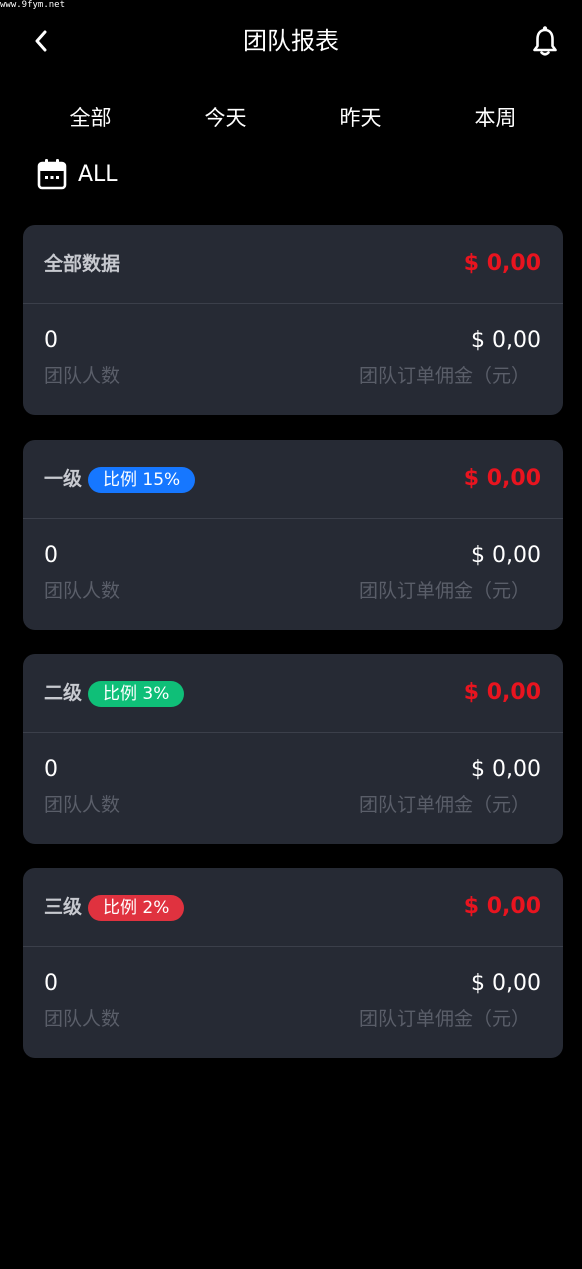 The image size is (582, 1269). Describe the element at coordinates (52, 174) in the screenshot. I see `calendar-icon` at that location.